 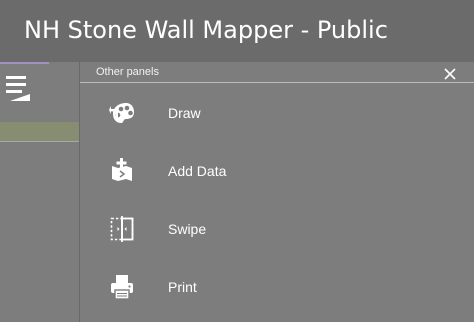 I want to click on palette-icon, so click(x=122, y=113).